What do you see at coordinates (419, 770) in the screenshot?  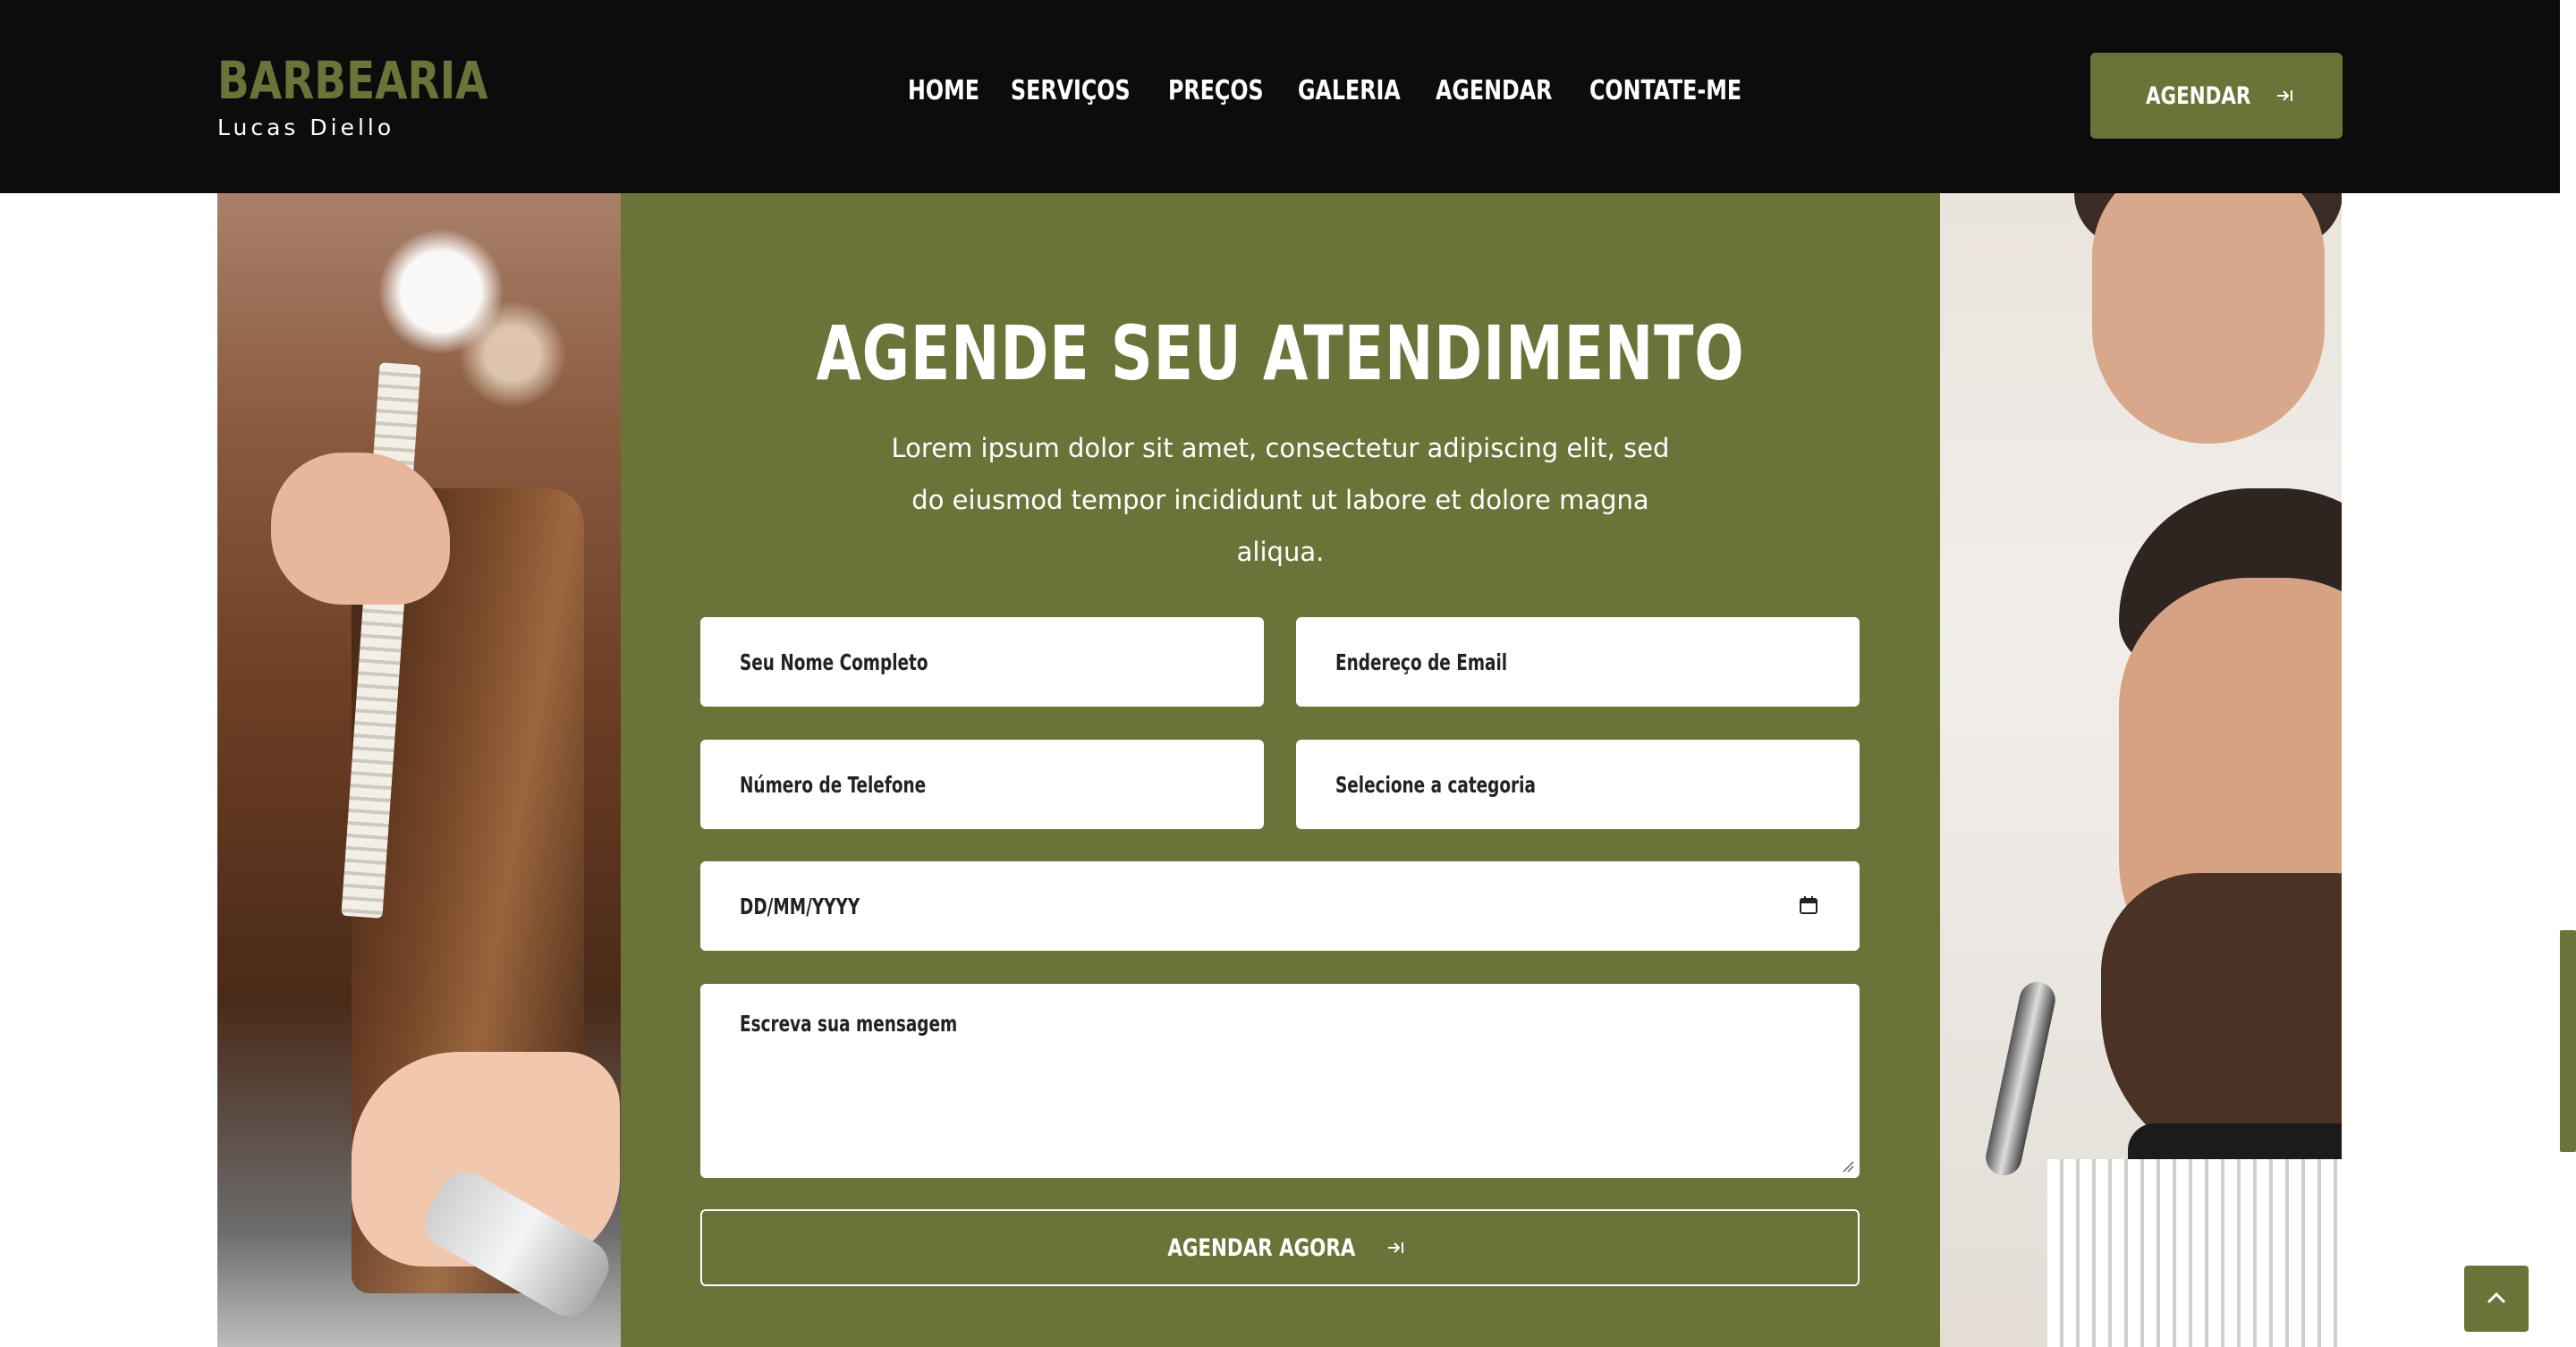 I see `woman-haircut-photo` at bounding box center [419, 770].